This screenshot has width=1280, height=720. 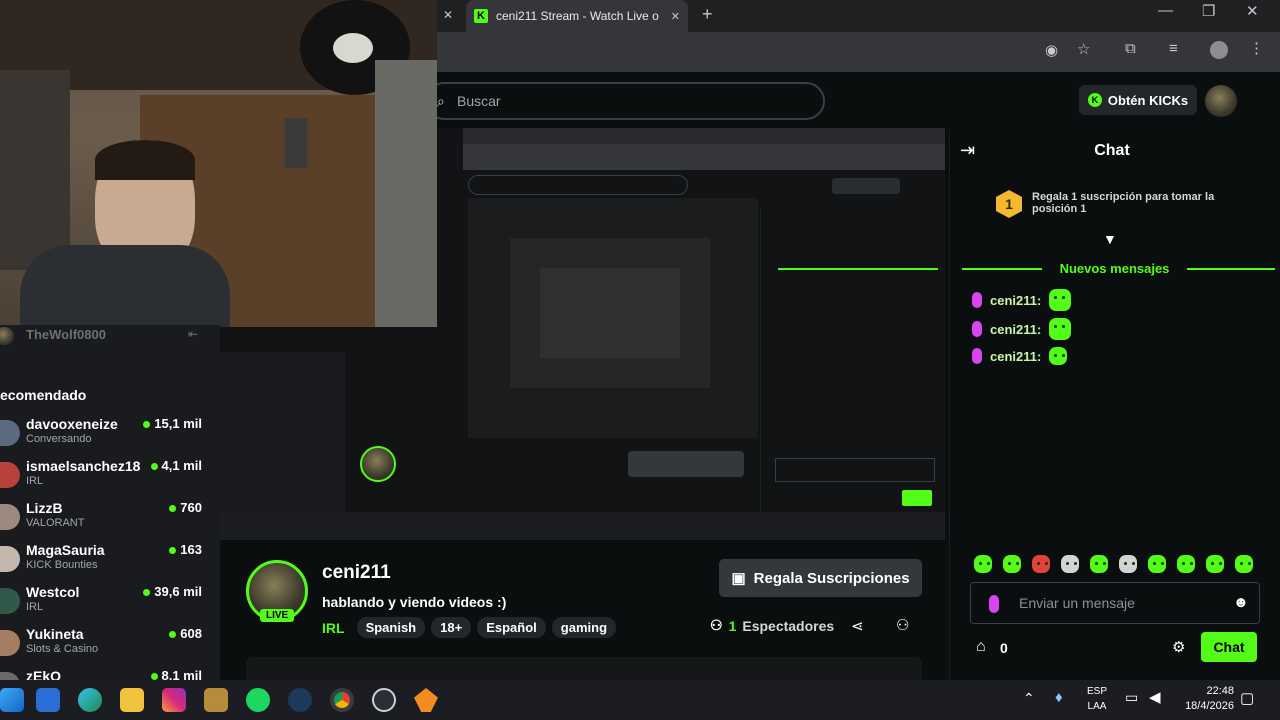 I want to click on media-control-icon: ≡, so click(x=1173, y=48).